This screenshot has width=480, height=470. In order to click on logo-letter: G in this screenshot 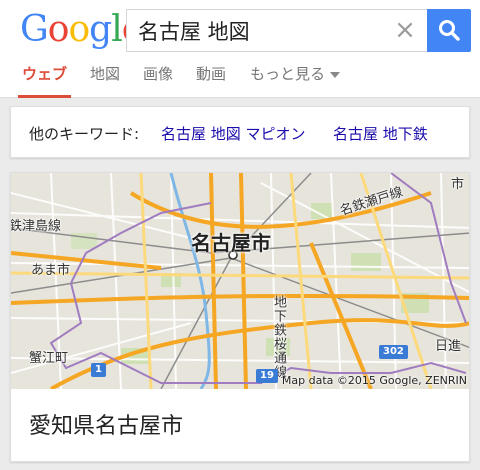, I will do `click(34, 29)`.